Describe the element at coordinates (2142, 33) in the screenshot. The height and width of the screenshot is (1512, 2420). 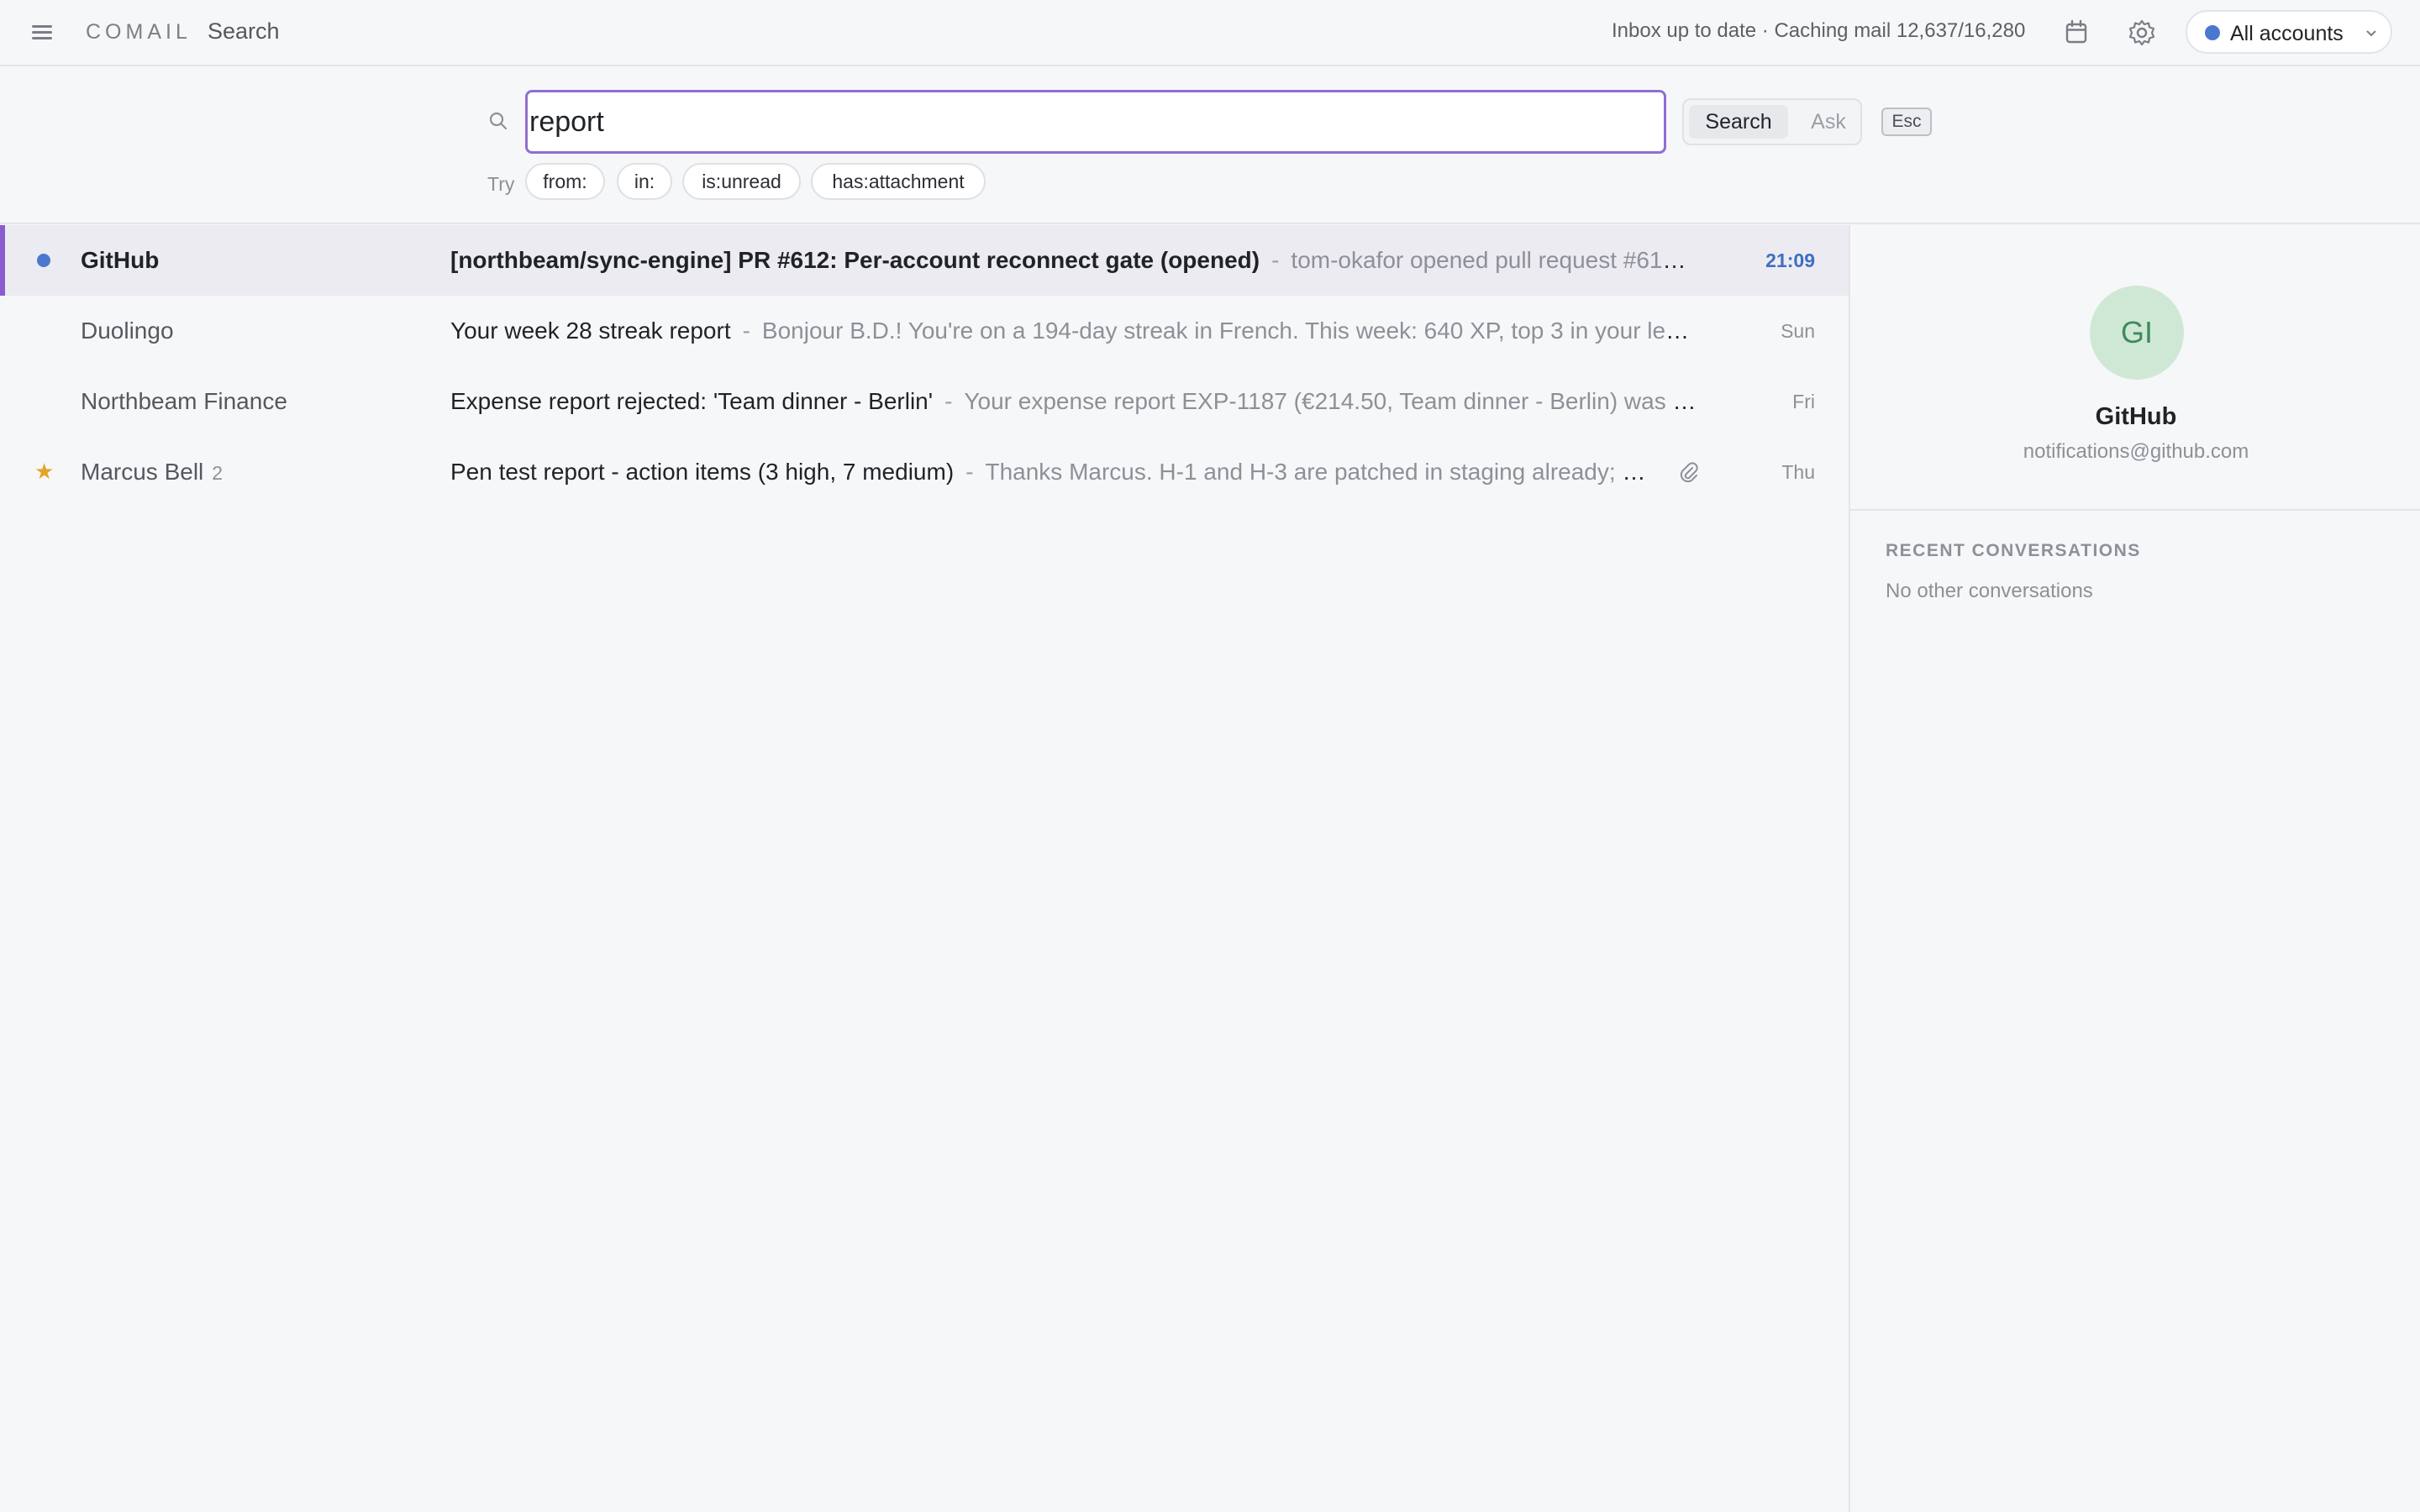
I see `gear-icon` at that location.